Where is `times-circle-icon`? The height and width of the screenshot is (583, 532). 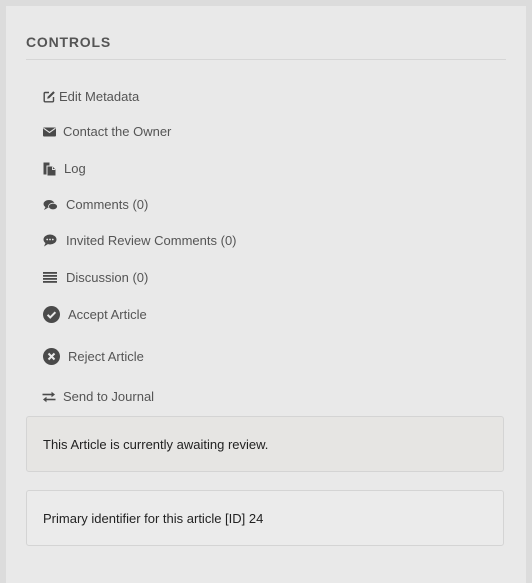 times-circle-icon is located at coordinates (51, 356).